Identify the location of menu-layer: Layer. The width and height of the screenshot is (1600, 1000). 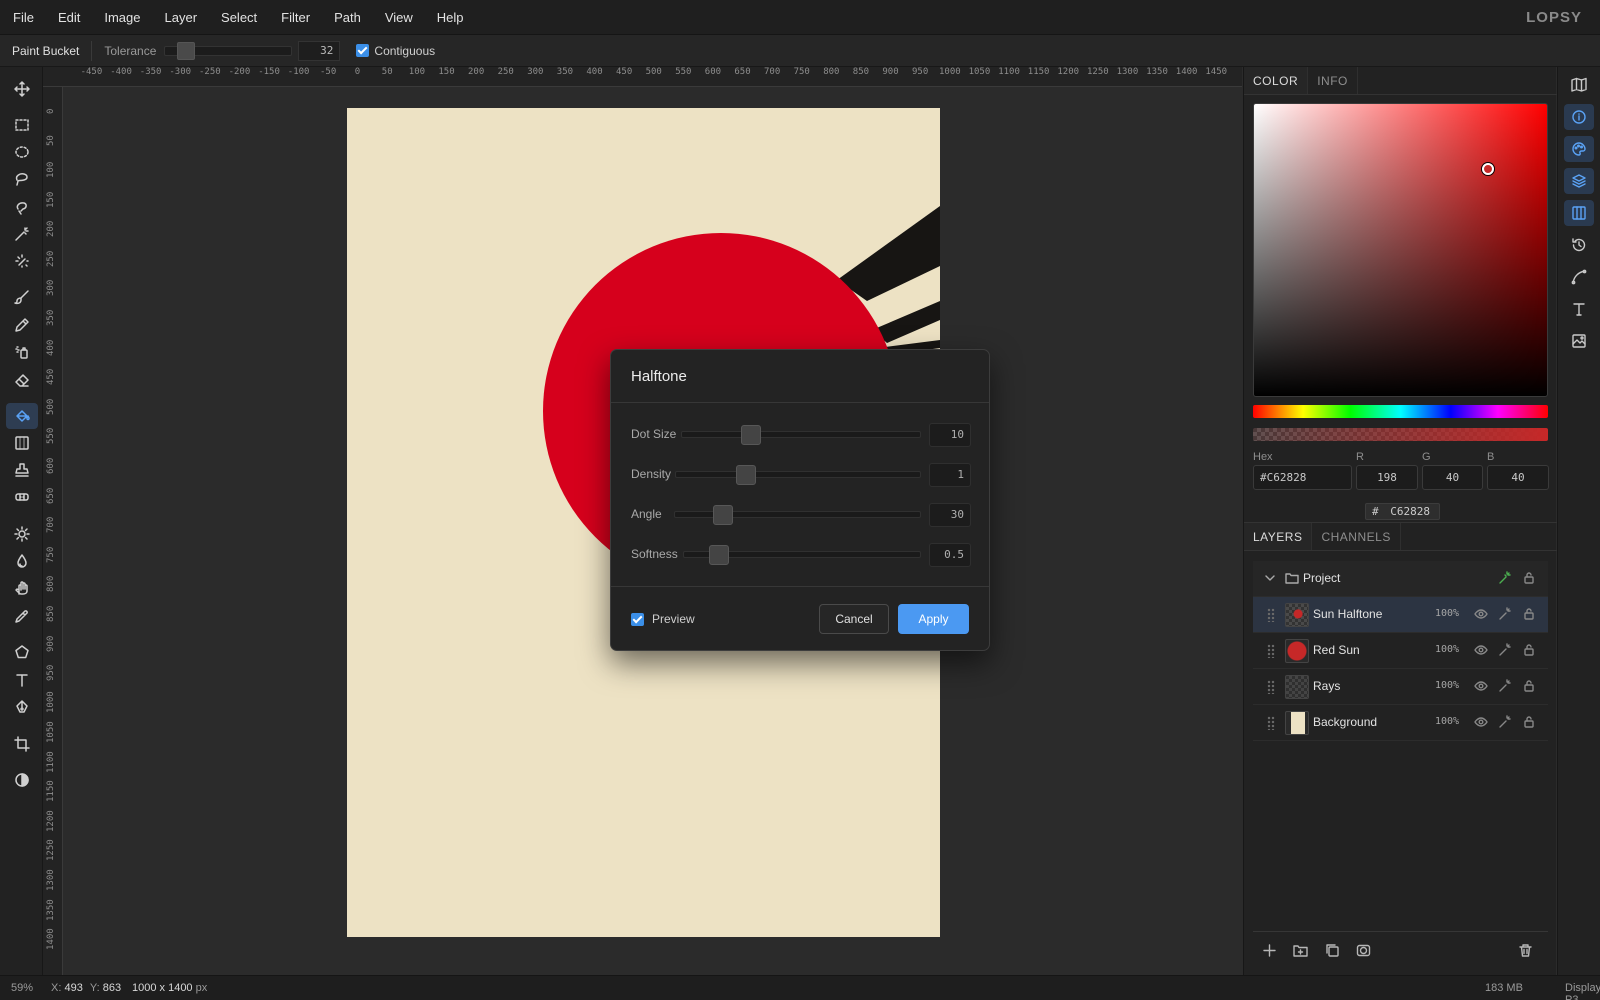
(181, 17).